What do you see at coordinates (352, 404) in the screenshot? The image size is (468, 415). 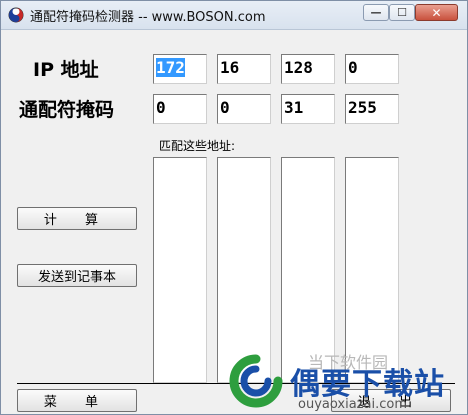 I see `watermark-url: ouyaoxiazai.com` at bounding box center [352, 404].